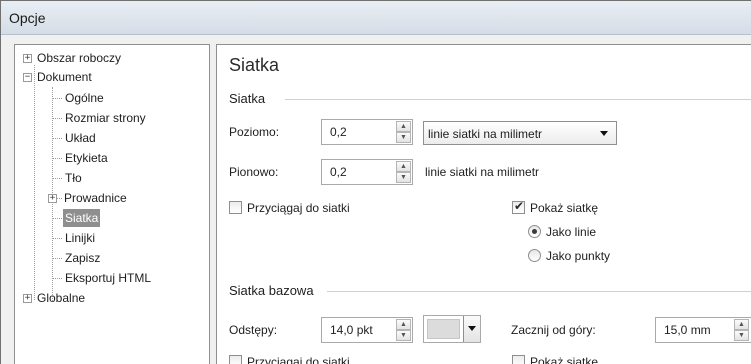  I want to click on tree-item-label: Prowadnice, so click(95, 198).